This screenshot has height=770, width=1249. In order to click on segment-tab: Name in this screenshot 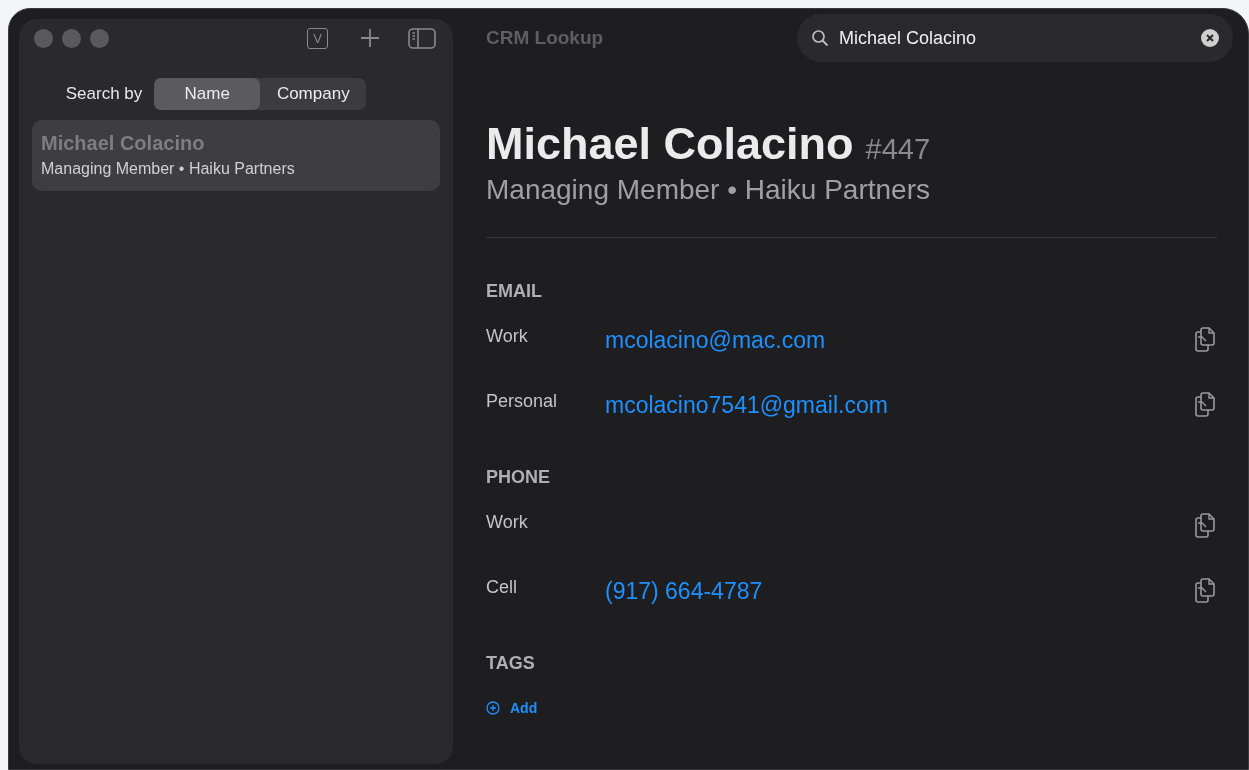, I will do `click(207, 94)`.